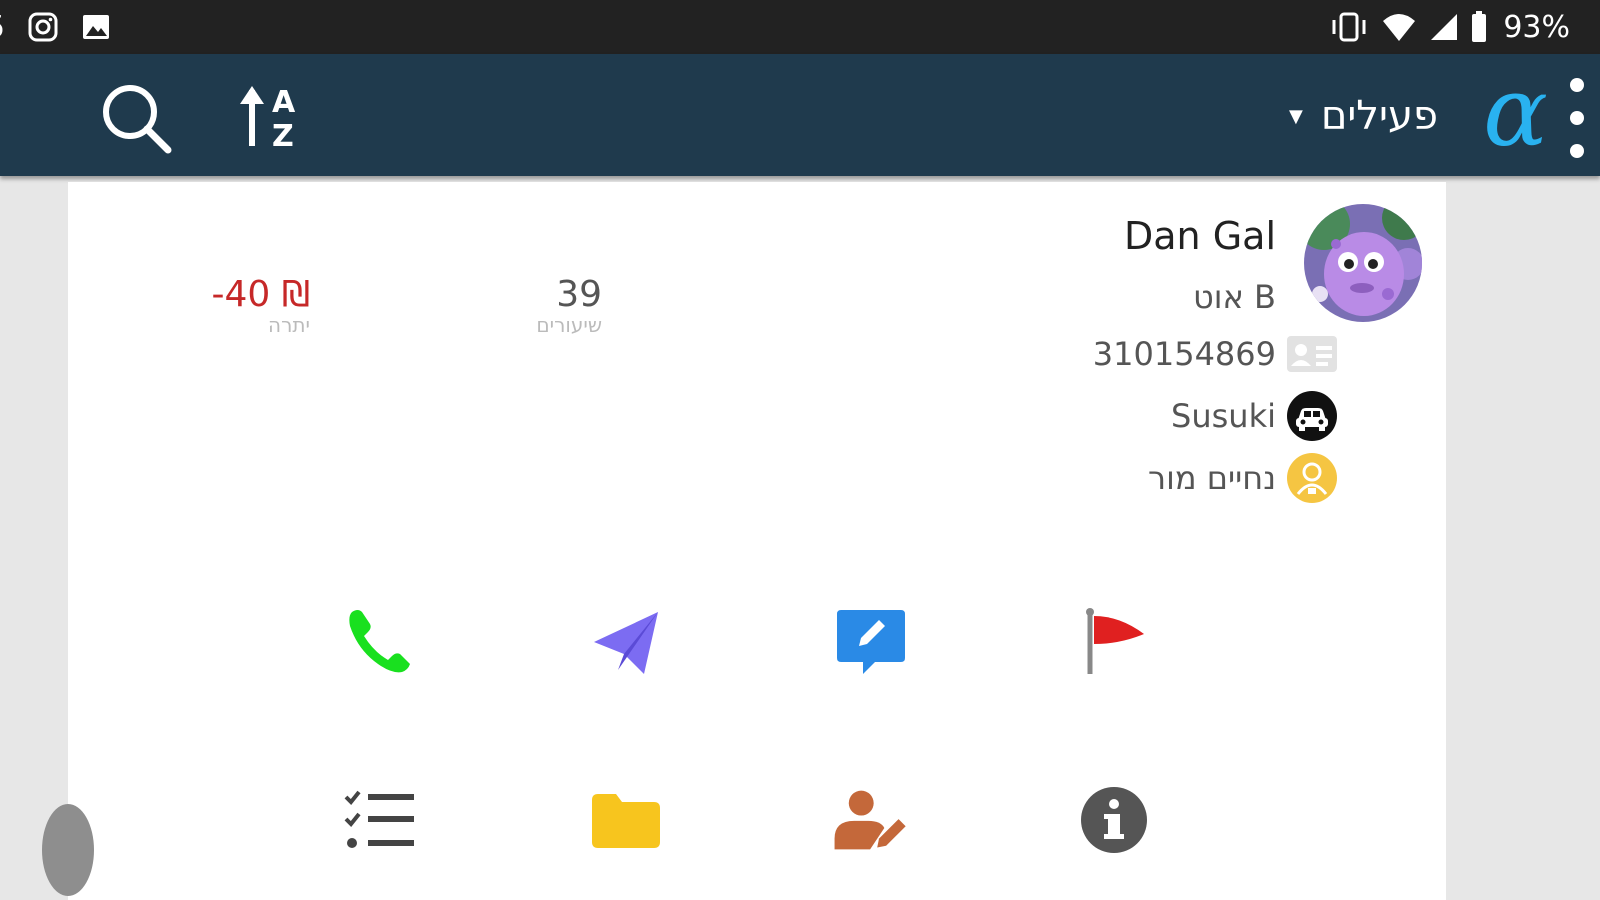  I want to click on checklist-icon, so click(379, 819).